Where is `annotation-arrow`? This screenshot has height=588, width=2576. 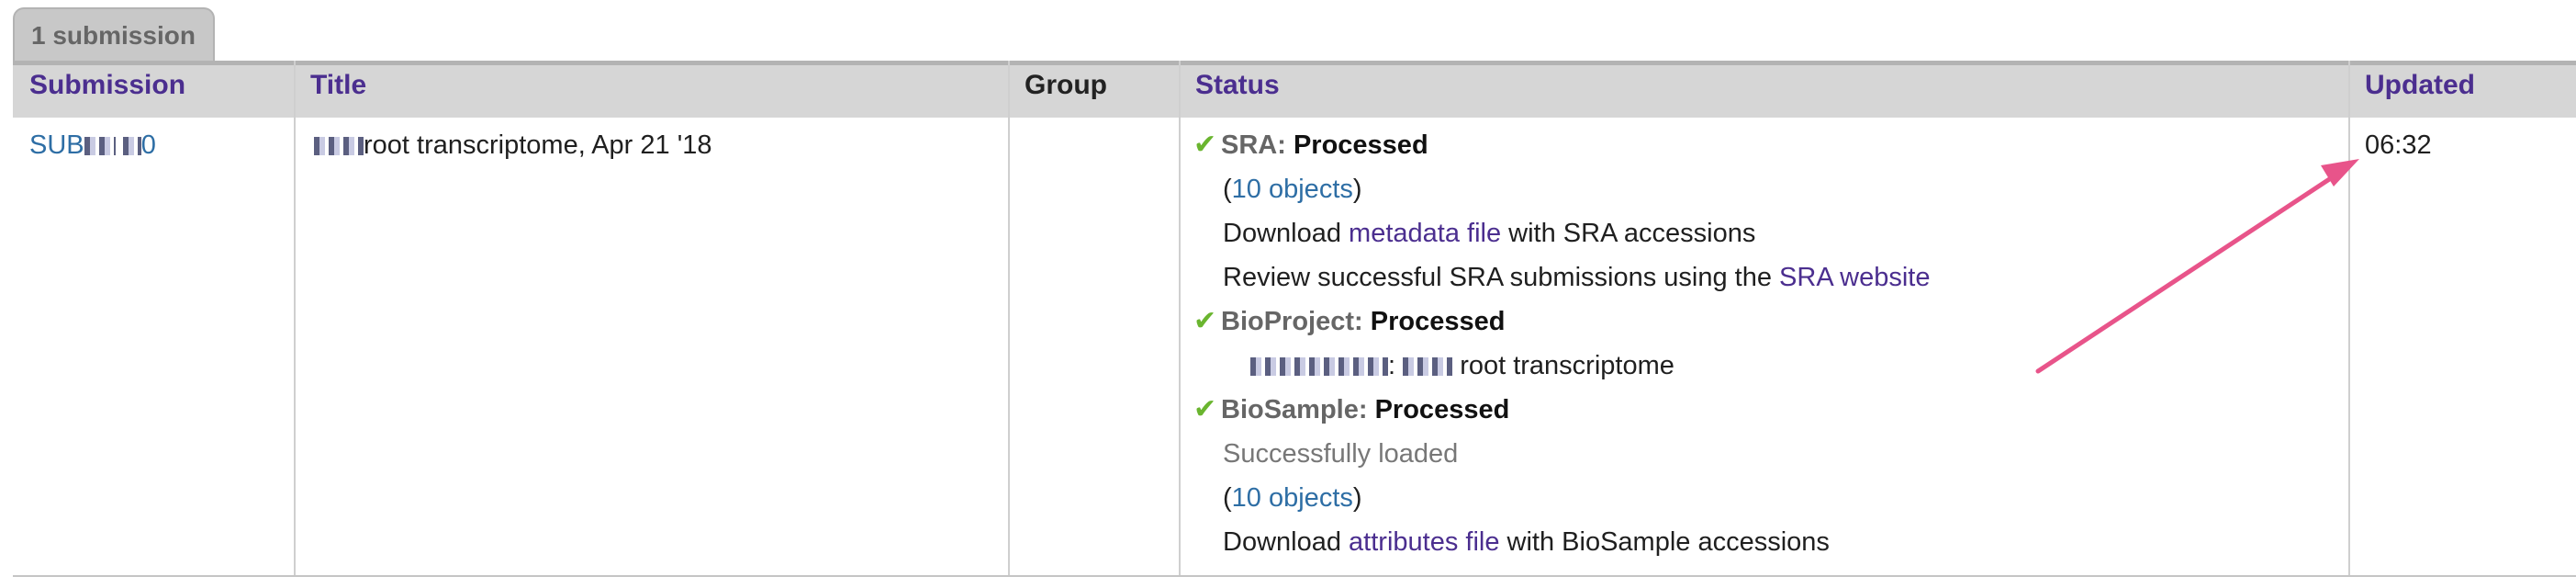 annotation-arrow is located at coordinates (2197, 266).